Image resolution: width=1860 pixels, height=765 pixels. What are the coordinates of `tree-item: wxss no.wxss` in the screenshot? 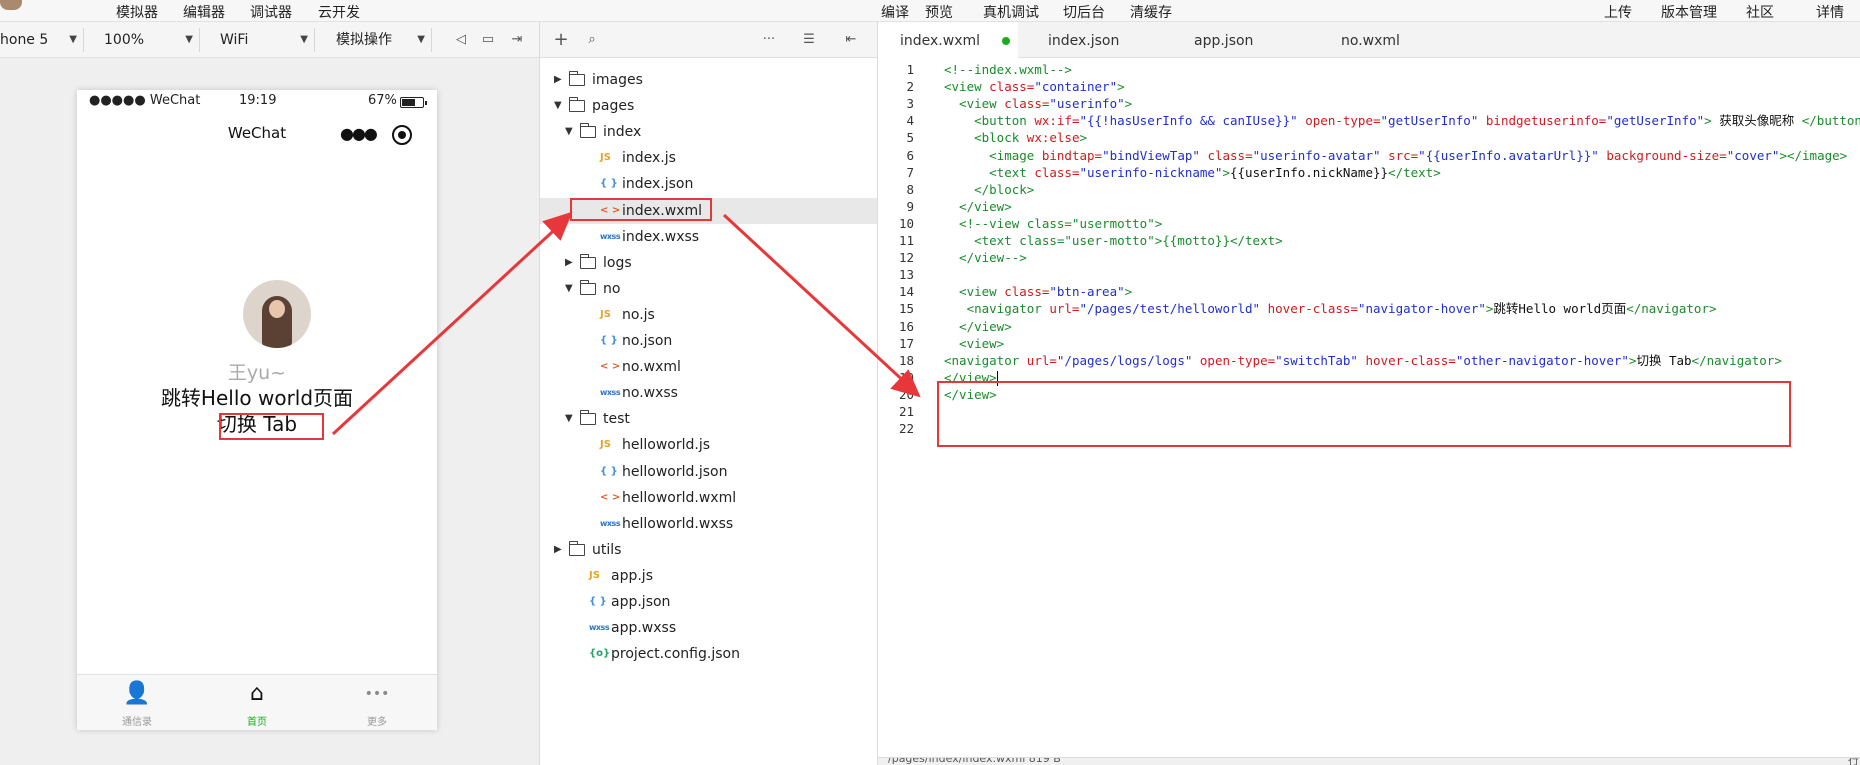 It's located at (708, 393).